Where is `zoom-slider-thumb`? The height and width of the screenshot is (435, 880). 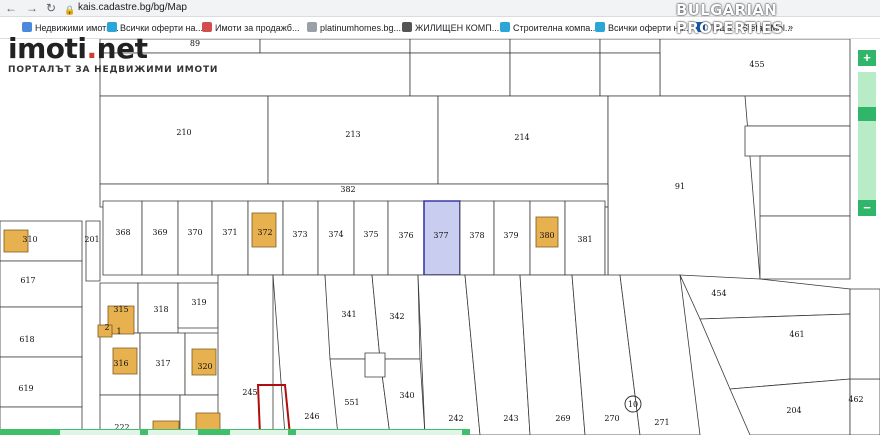 zoom-slider-thumb is located at coordinates (867, 114).